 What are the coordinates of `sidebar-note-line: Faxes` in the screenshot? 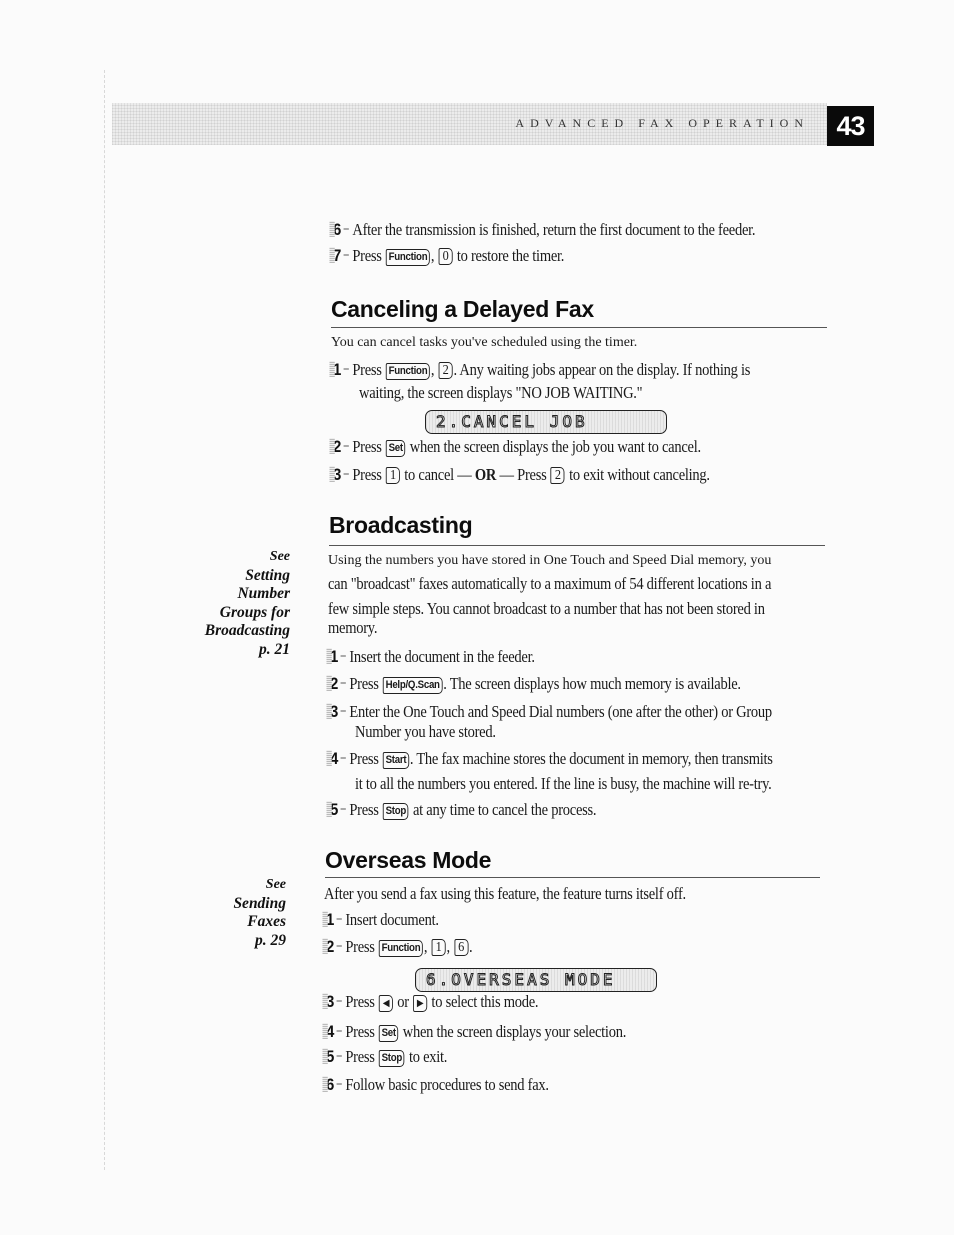 It's located at (266, 921).